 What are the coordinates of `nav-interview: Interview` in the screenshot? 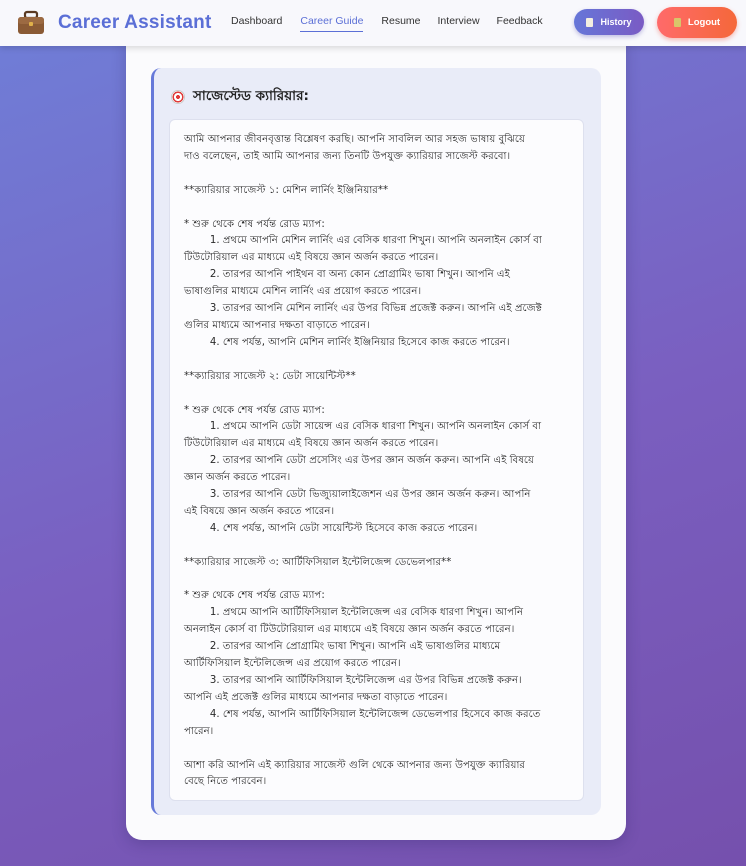 It's located at (459, 23).